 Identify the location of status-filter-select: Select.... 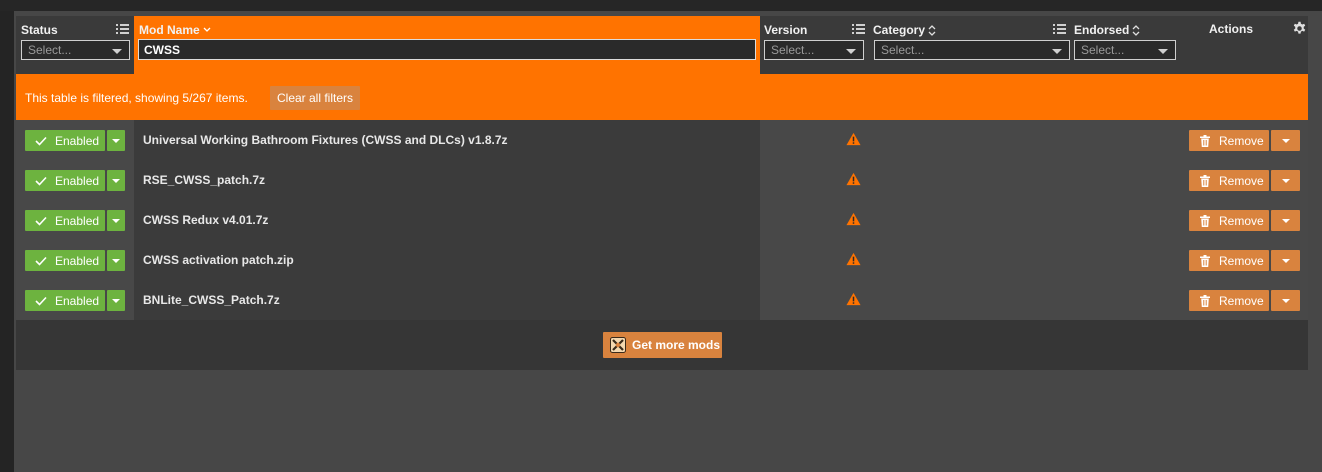
(75, 50).